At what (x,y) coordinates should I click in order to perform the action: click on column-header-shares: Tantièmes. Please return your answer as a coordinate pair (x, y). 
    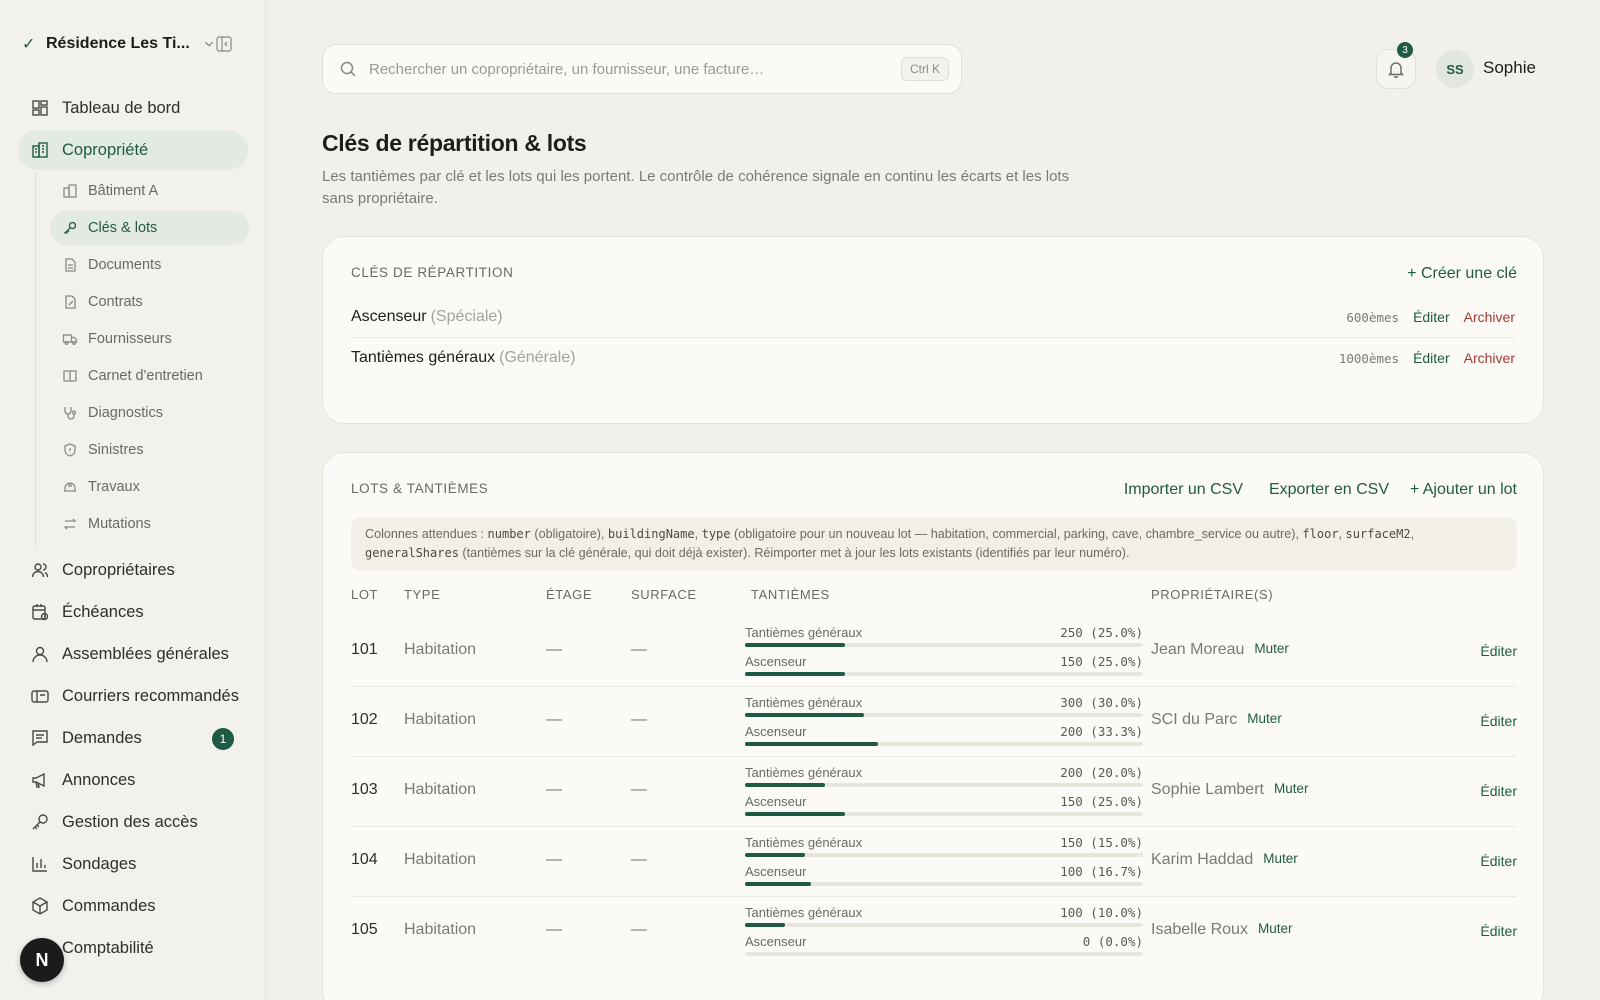
    Looking at the image, I should click on (790, 594).